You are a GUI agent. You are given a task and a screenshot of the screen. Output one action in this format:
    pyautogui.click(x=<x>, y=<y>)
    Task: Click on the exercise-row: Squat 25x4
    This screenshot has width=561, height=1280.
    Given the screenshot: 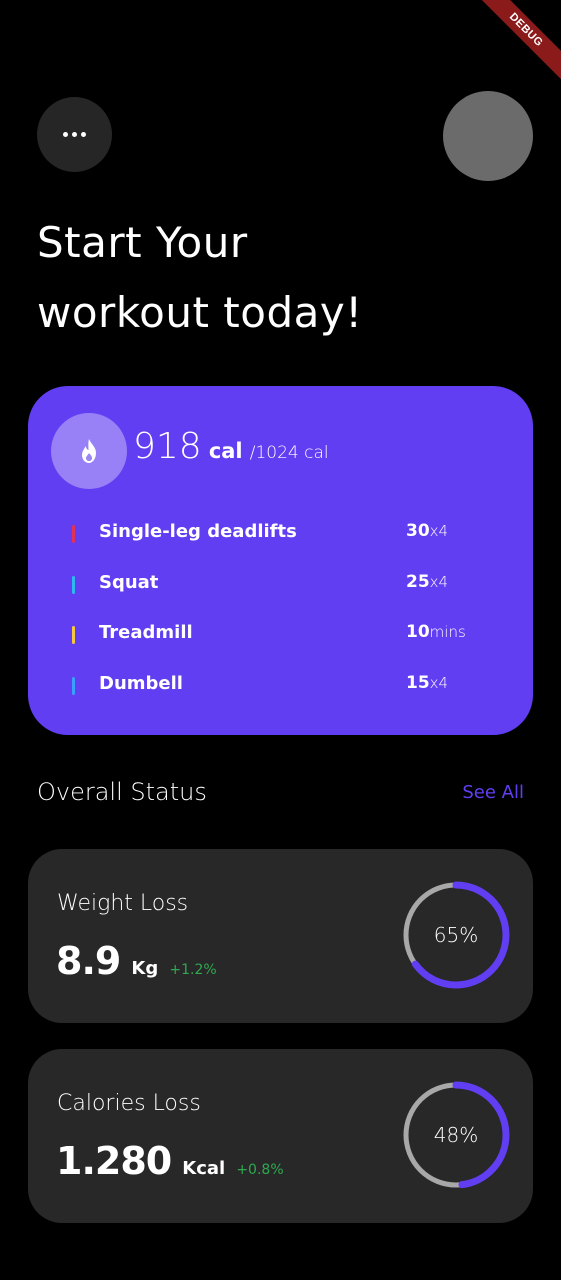 What is the action you would take?
    pyautogui.click(x=282, y=597)
    